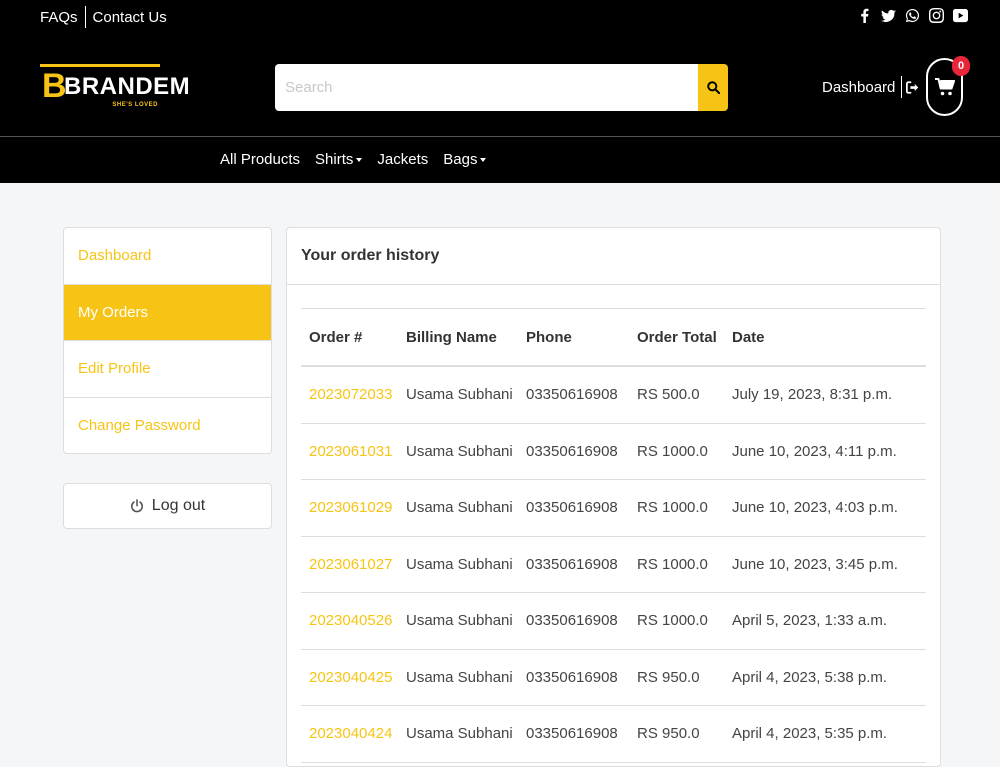 The image size is (1000, 767). I want to click on faqs-link: FAQs, so click(59, 17).